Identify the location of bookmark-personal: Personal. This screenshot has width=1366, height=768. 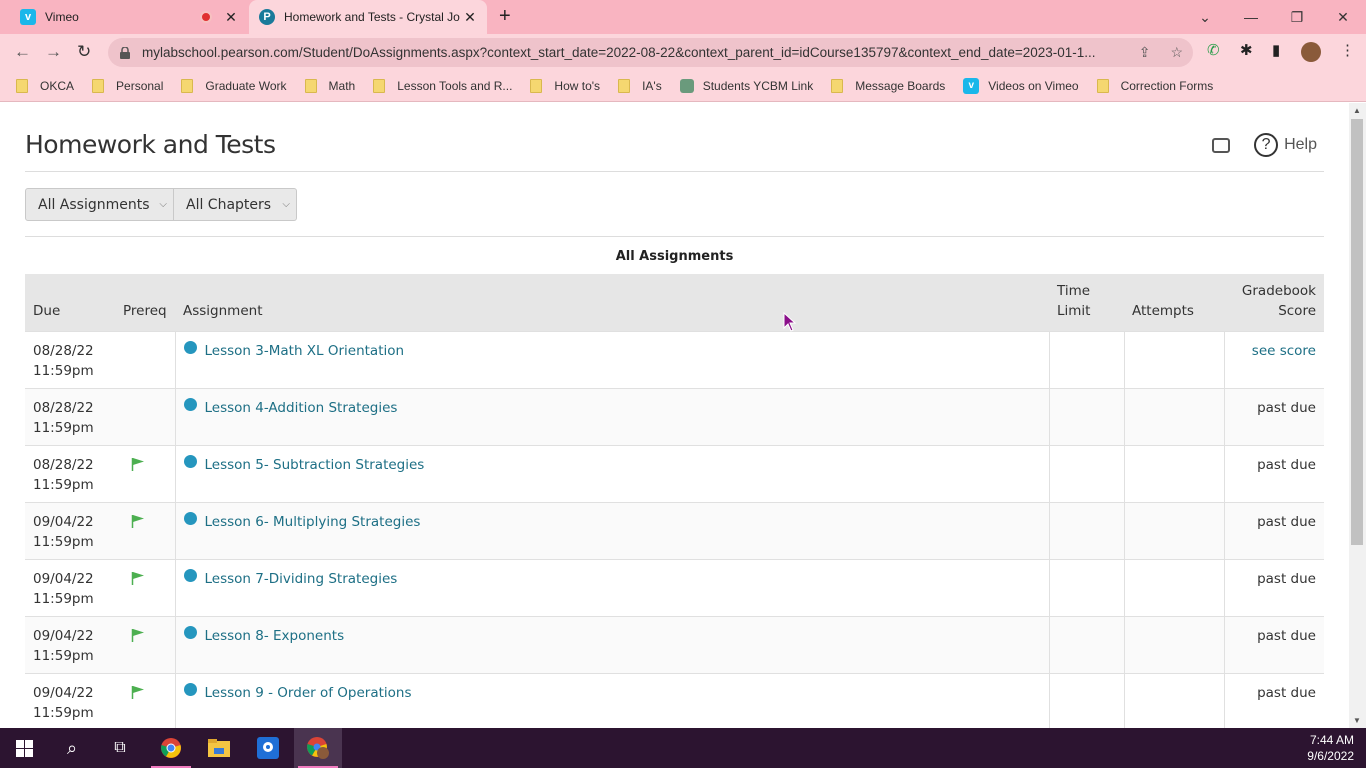
(127, 85).